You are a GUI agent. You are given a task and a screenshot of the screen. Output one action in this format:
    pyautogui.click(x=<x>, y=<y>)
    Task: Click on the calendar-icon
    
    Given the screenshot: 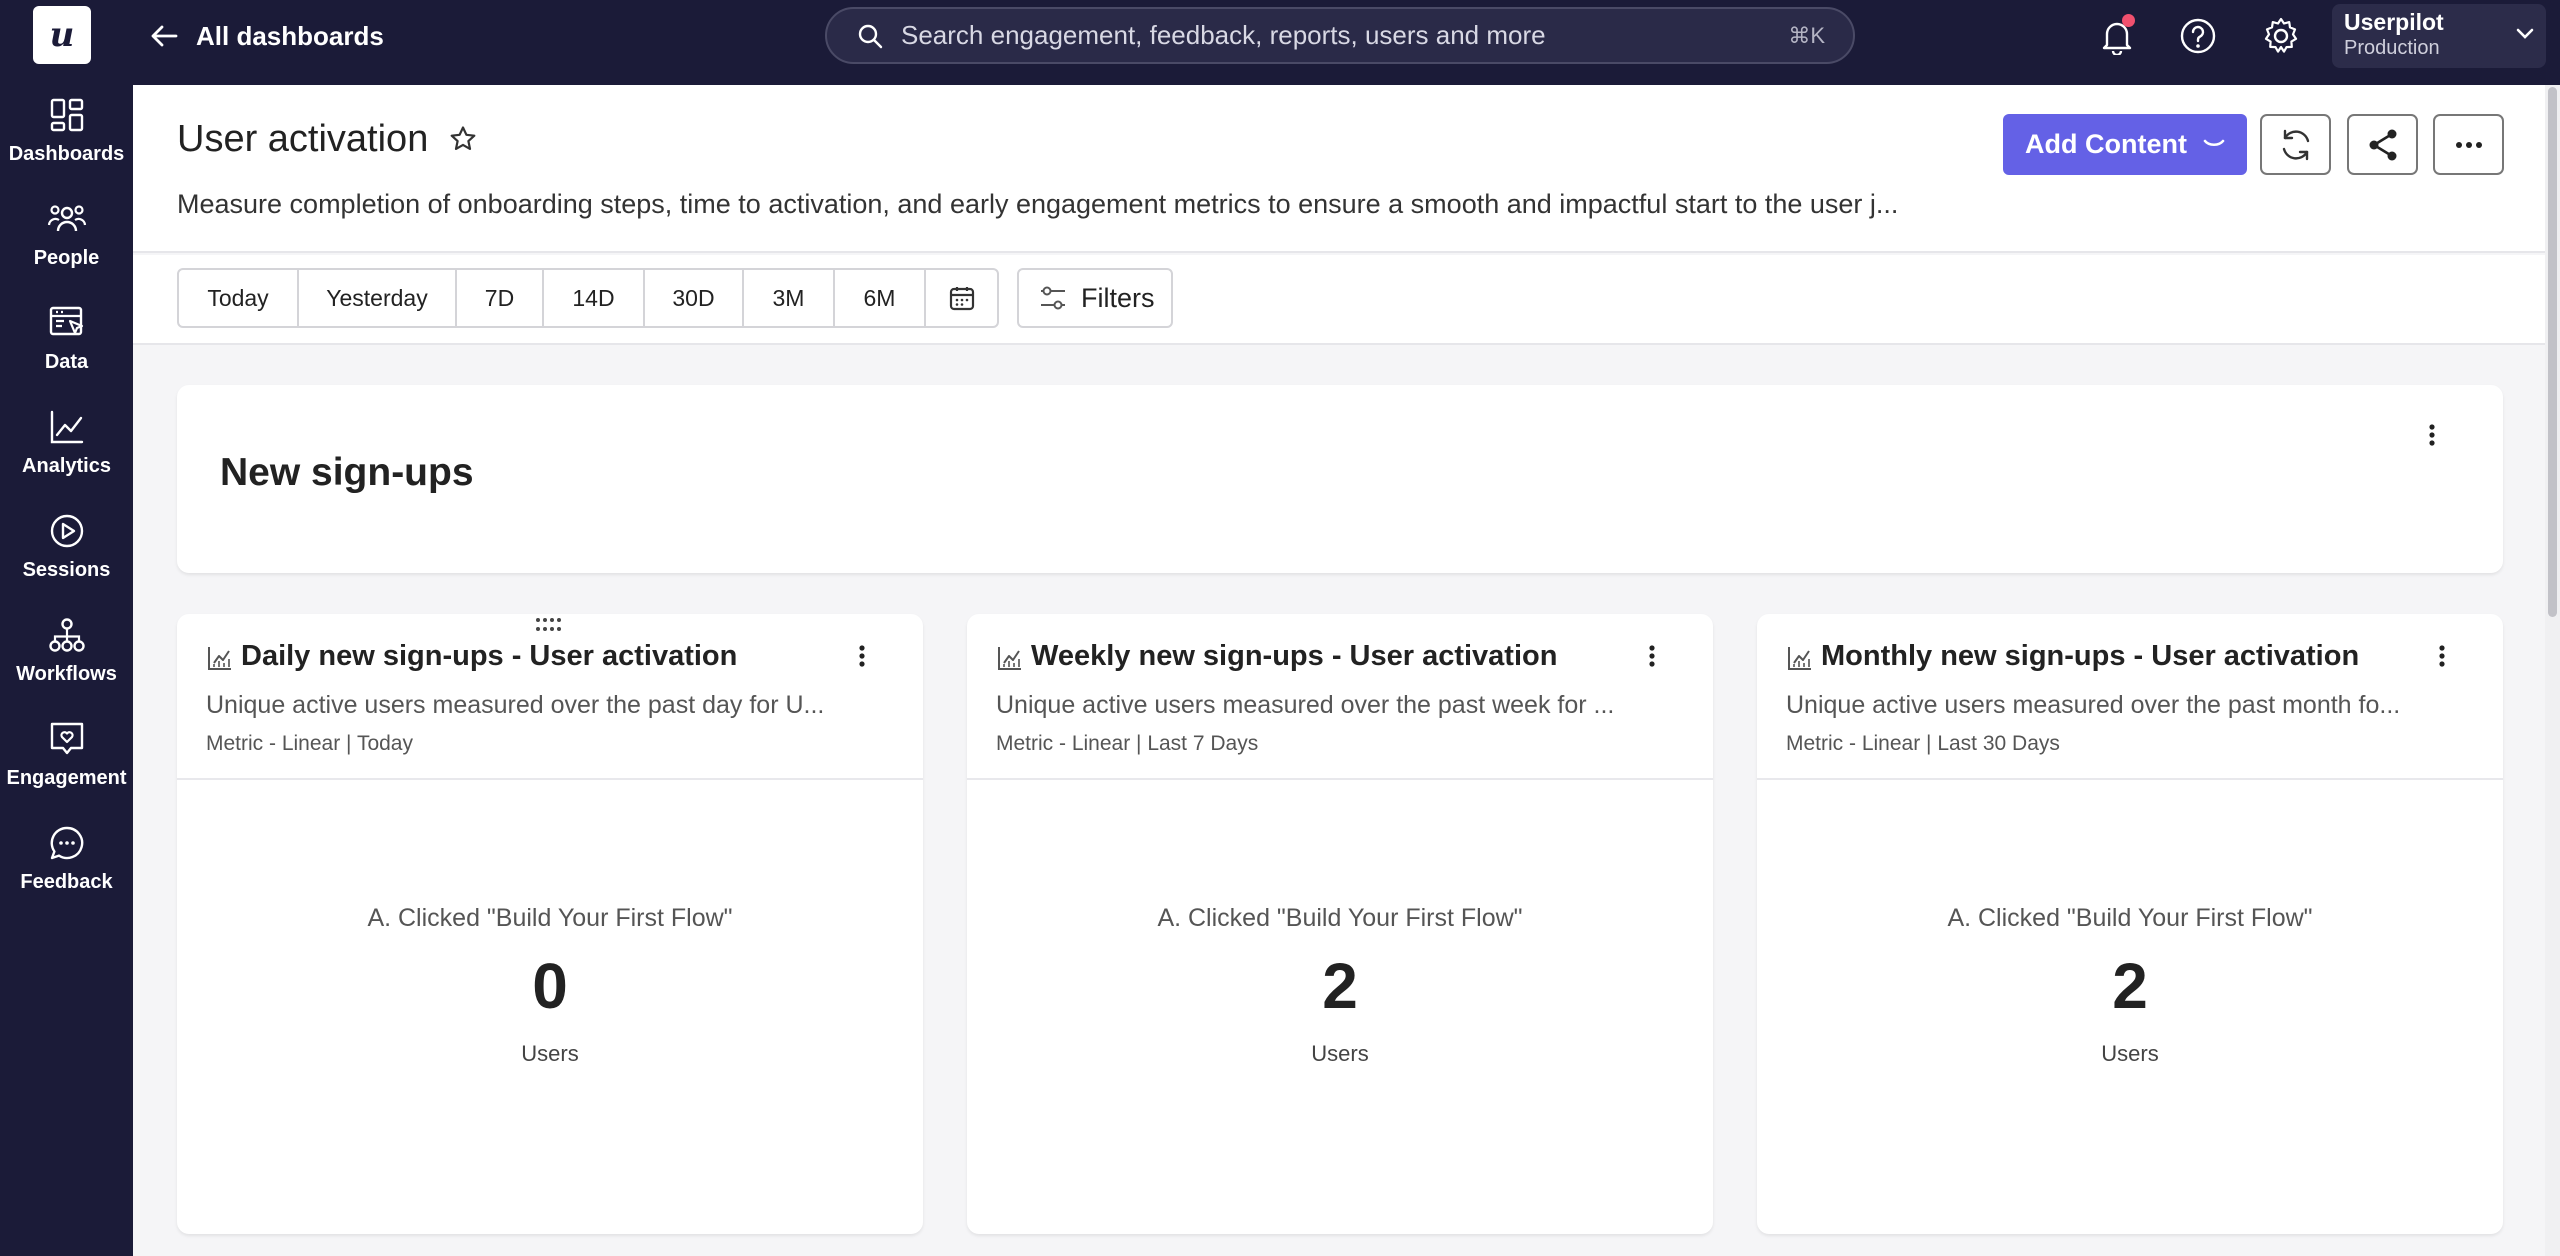 What is the action you would take?
    pyautogui.click(x=961, y=299)
    